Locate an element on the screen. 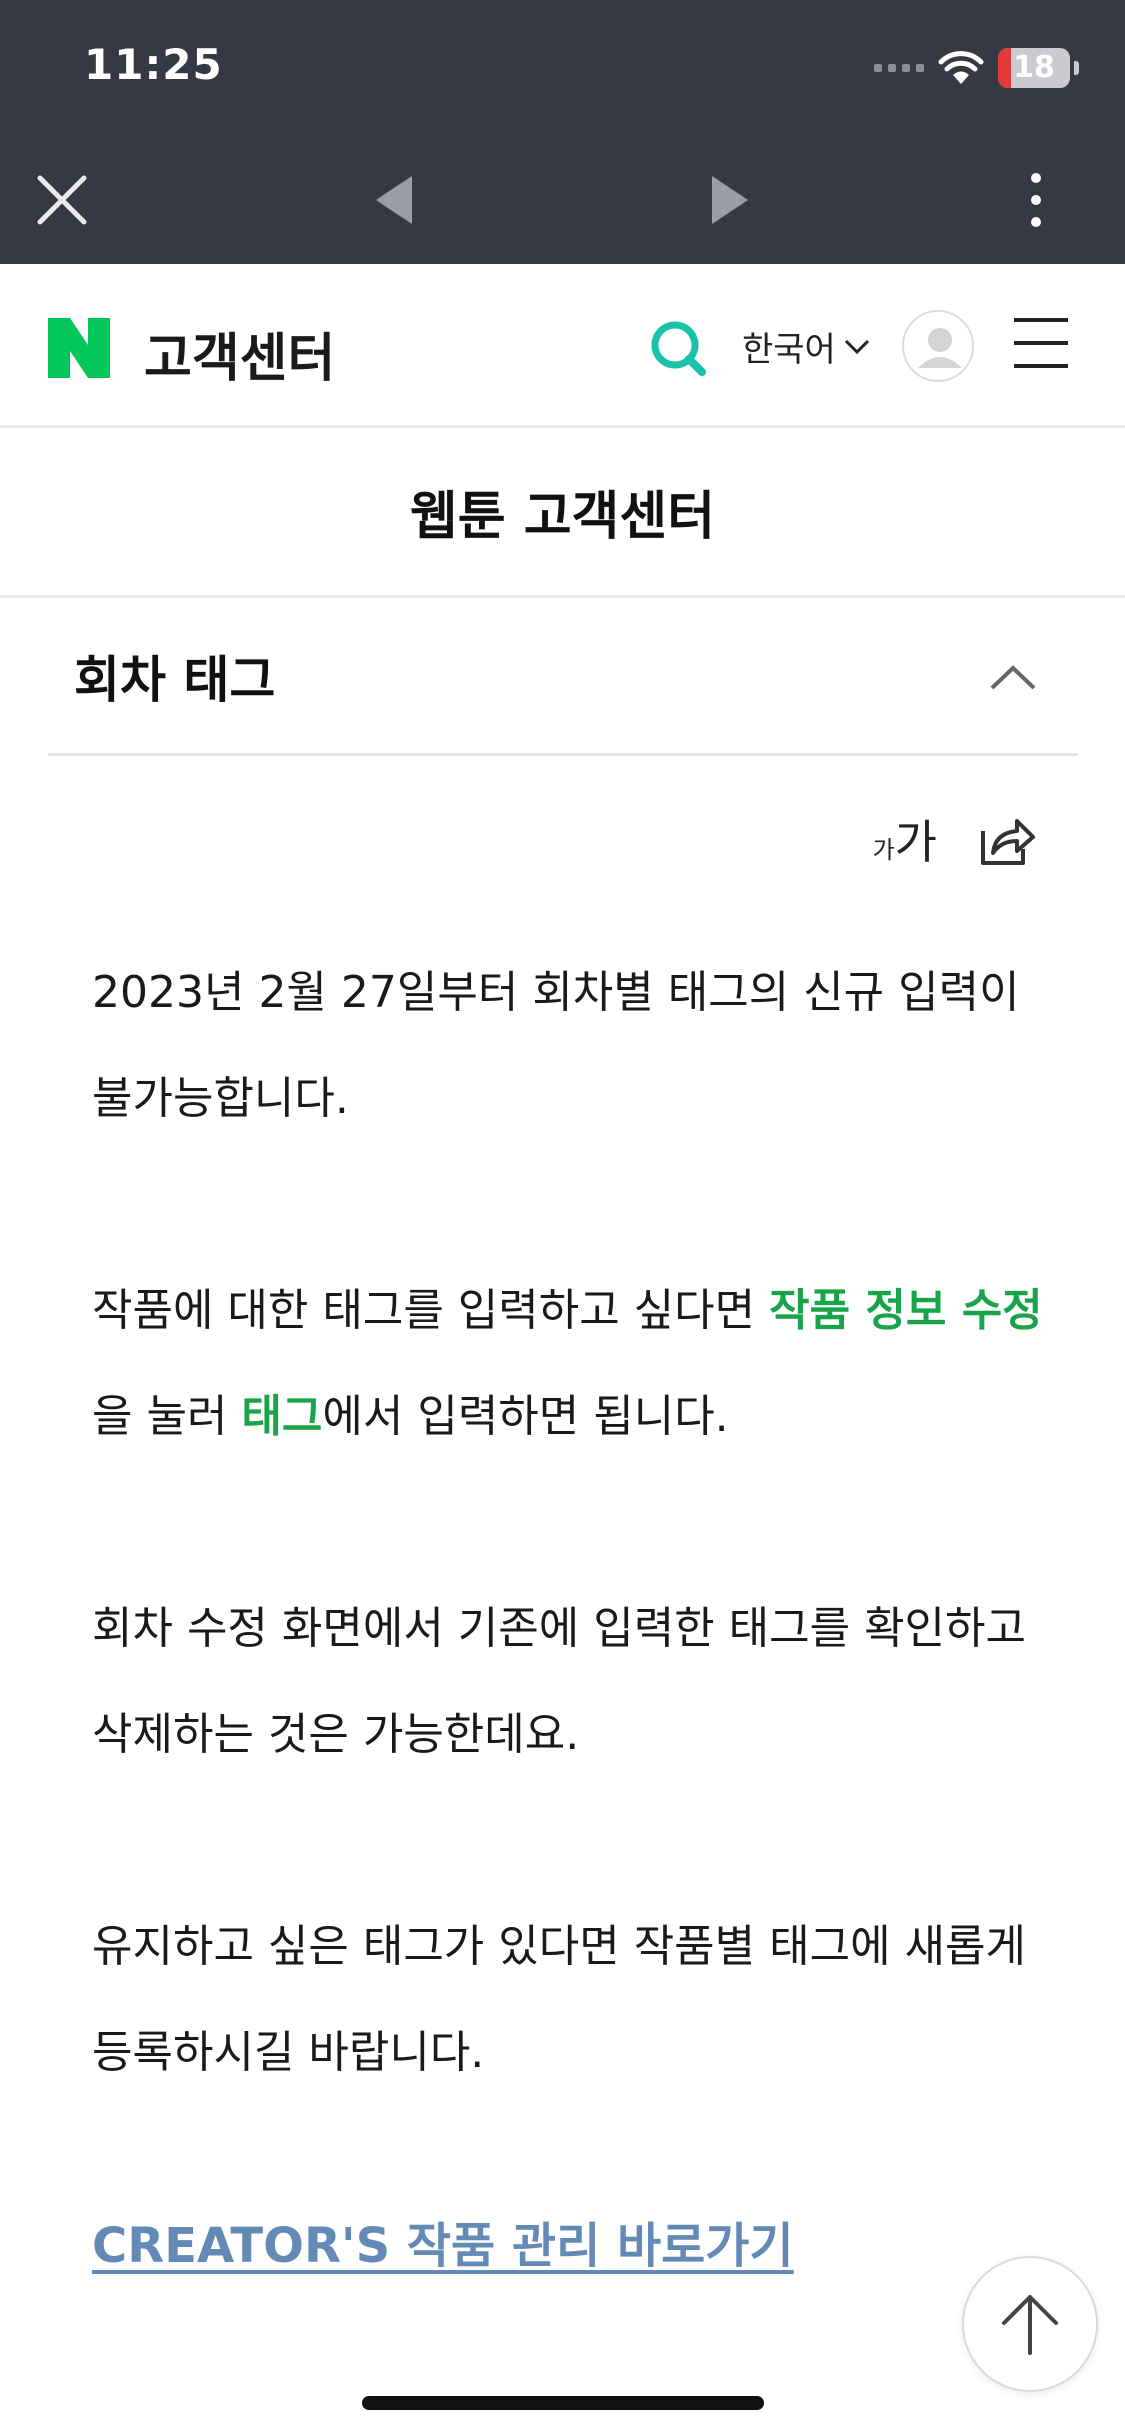 The height and width of the screenshot is (2436, 1125). language-label: 한국어 is located at coordinates (789, 350).